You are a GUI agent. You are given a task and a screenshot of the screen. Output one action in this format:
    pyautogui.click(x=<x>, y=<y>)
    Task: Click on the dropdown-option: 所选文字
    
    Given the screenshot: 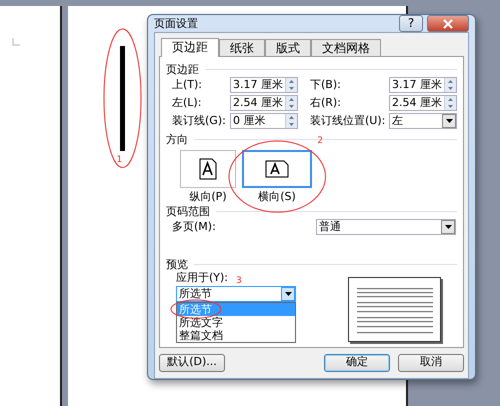 What is the action you would take?
    pyautogui.click(x=236, y=322)
    